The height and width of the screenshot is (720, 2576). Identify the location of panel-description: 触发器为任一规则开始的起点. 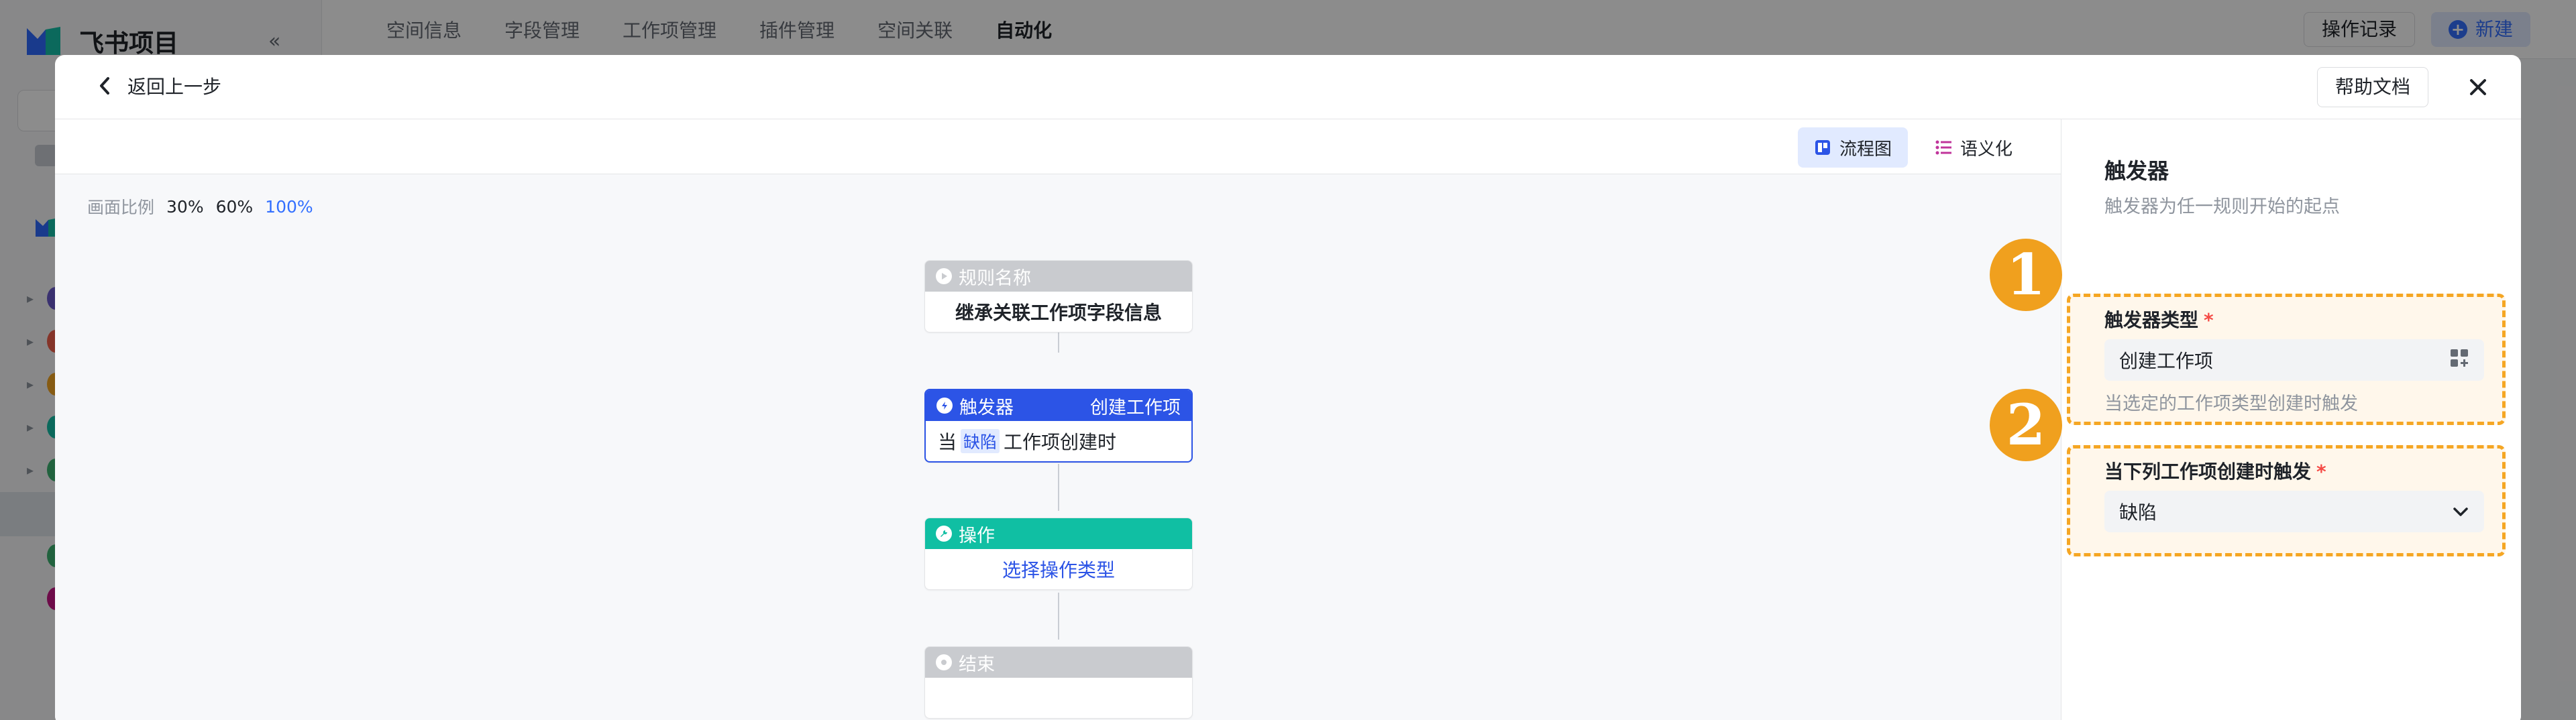
(2222, 206).